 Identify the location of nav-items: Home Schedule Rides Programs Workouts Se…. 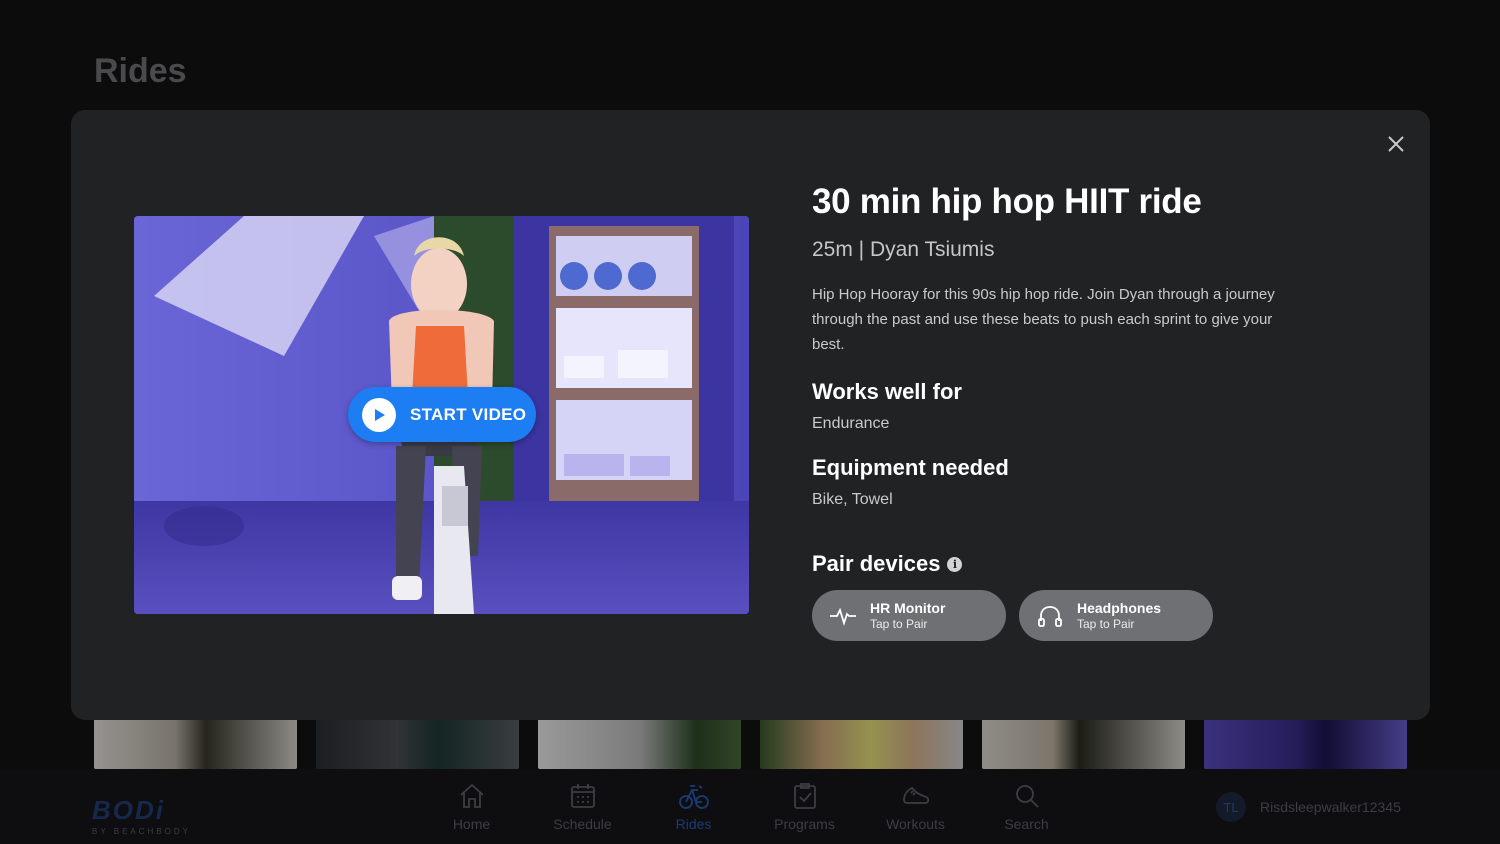
(749, 806).